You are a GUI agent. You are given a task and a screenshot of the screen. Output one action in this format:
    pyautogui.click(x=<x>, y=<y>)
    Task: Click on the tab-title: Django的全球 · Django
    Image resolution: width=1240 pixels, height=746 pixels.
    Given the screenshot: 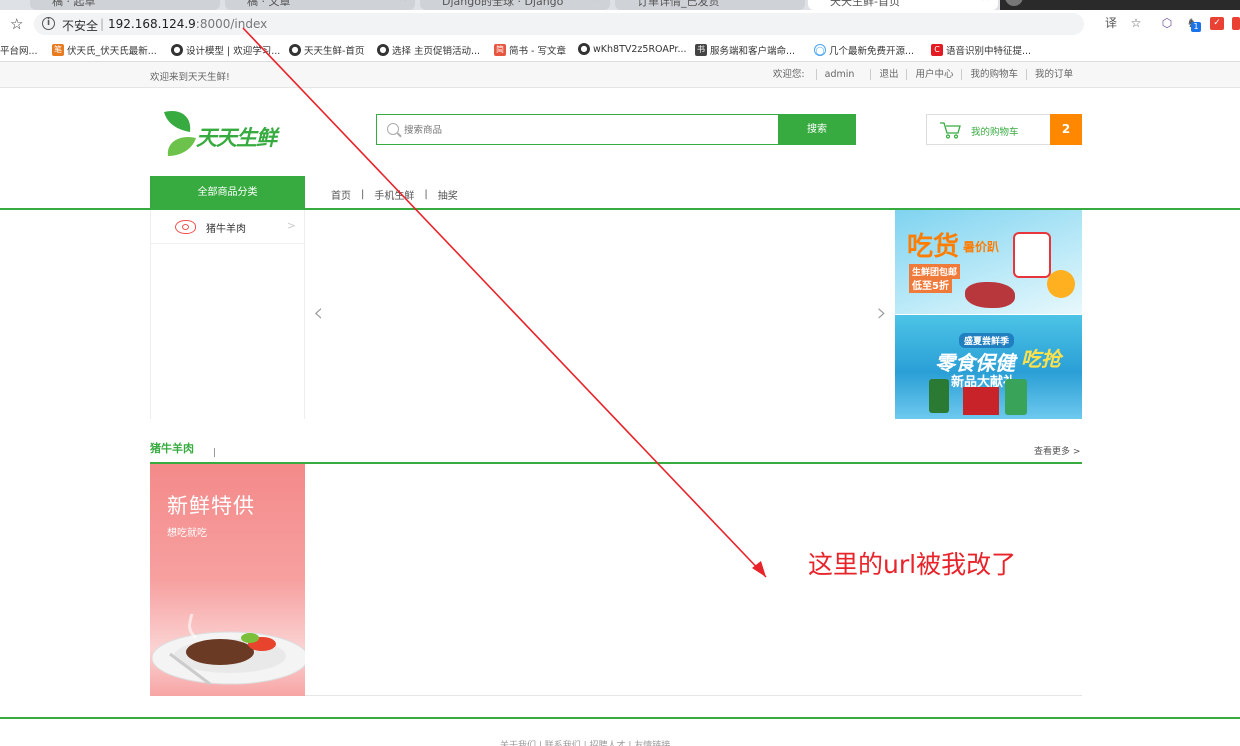 What is the action you would take?
    pyautogui.click(x=503, y=4)
    